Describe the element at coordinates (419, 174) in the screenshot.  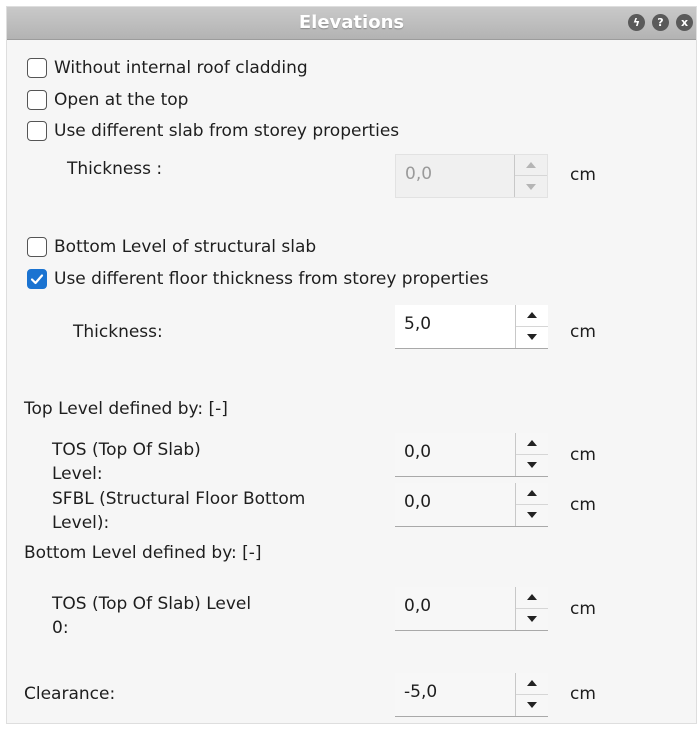
I see `slab-thickness-value: 0,0` at that location.